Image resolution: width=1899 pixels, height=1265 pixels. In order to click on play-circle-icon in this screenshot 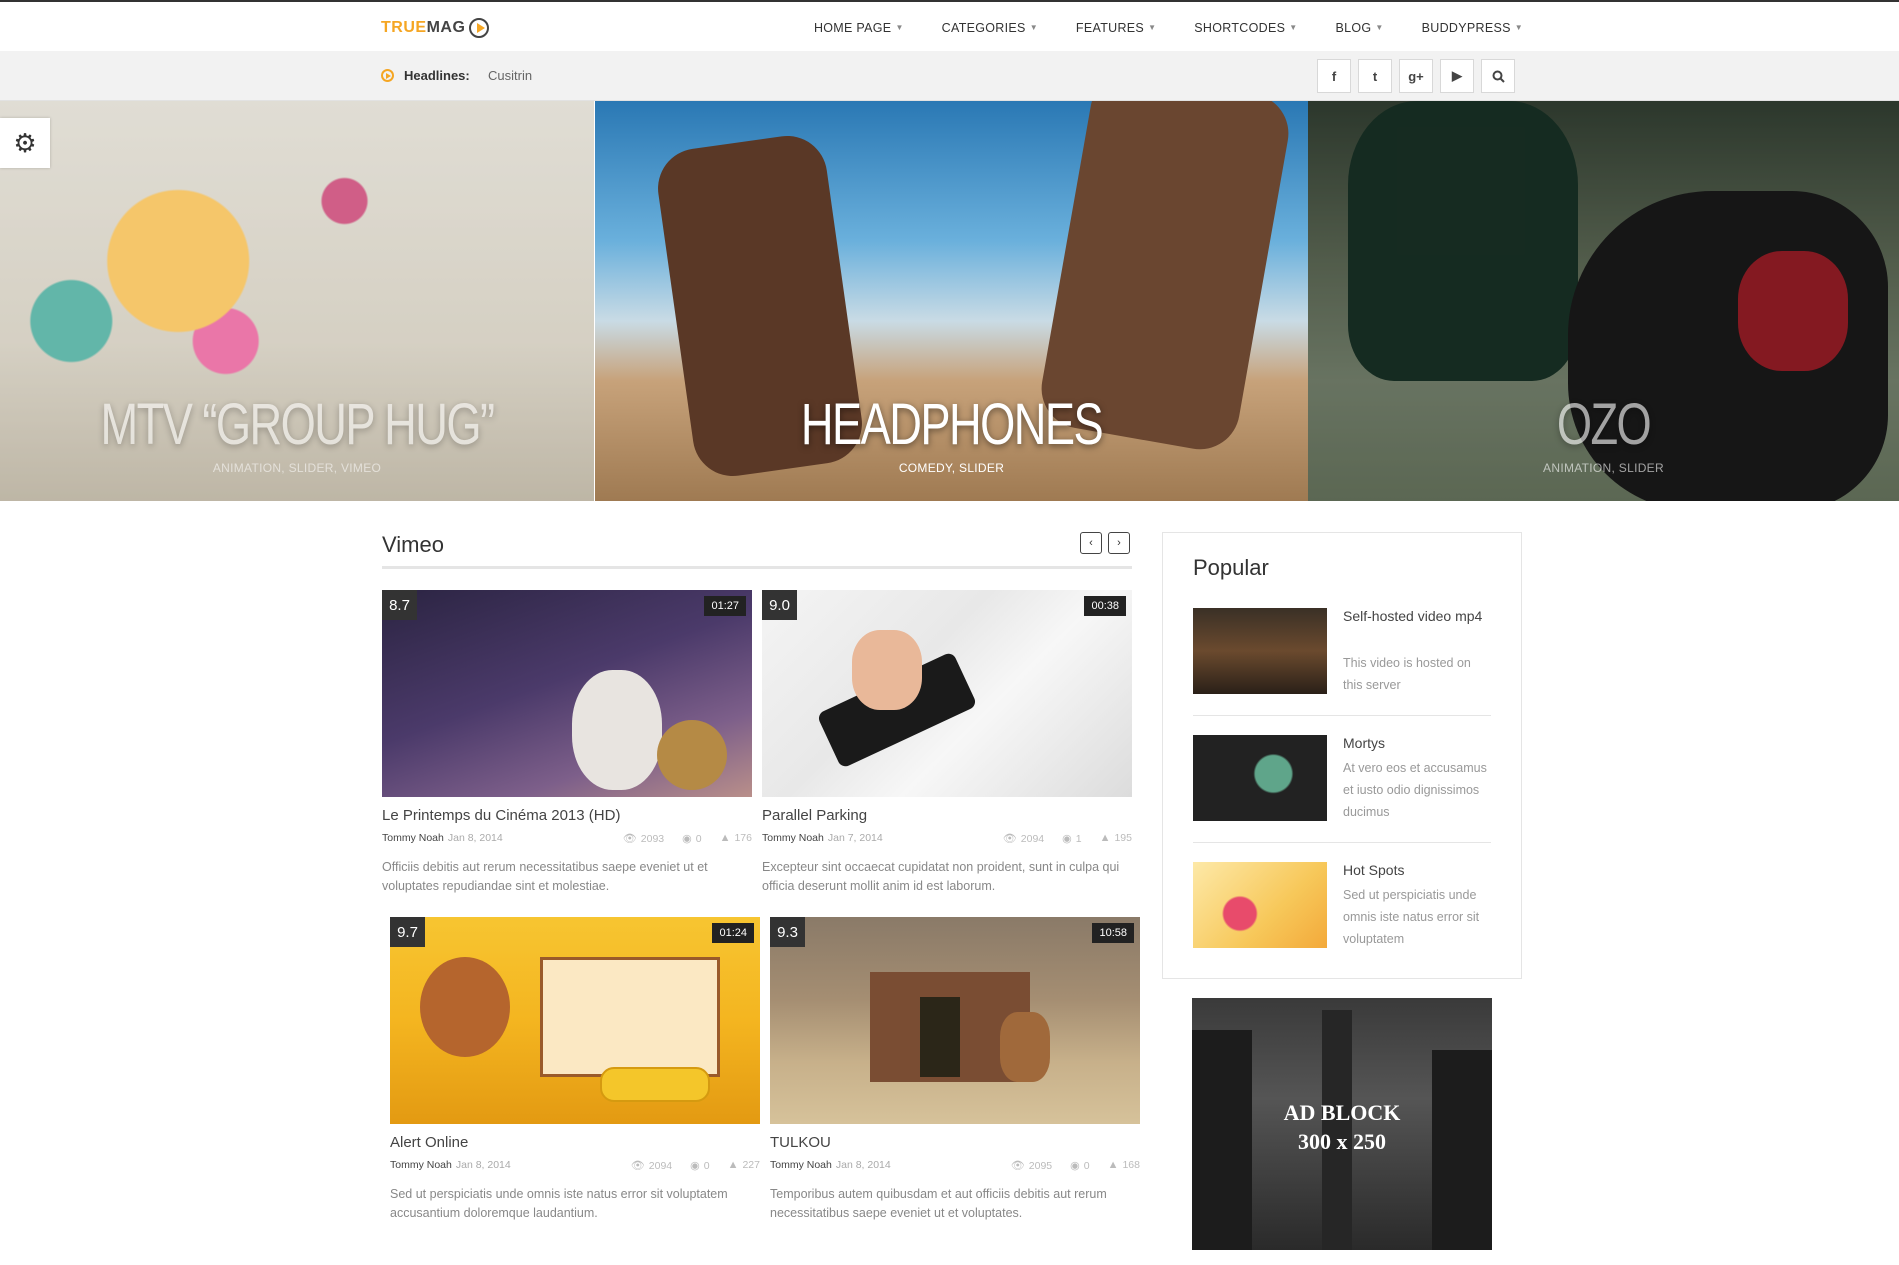, I will do `click(387, 75)`.